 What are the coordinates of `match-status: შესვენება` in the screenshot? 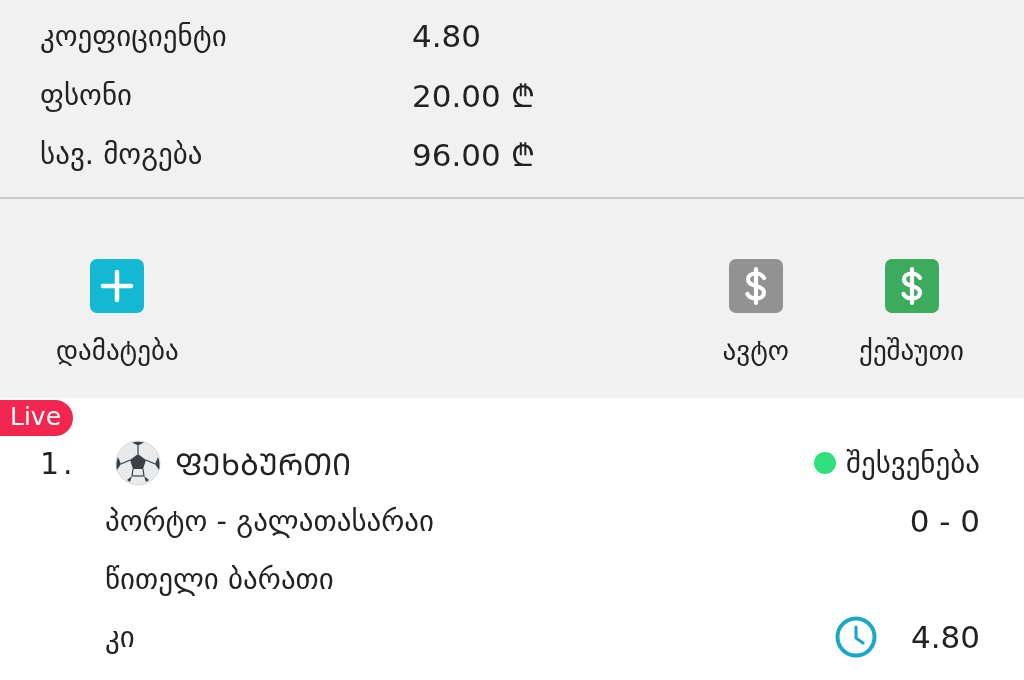 It's located at (912, 463).